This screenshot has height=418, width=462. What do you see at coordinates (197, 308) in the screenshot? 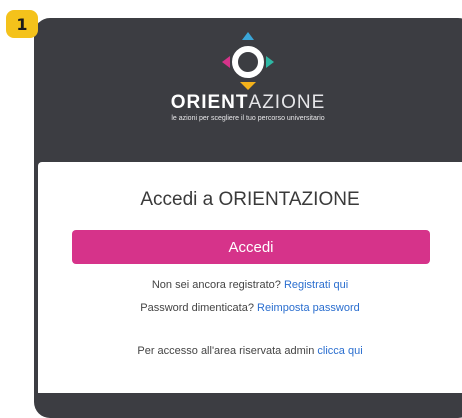
I see `forgot-password-prompt: Password dimenticata?` at bounding box center [197, 308].